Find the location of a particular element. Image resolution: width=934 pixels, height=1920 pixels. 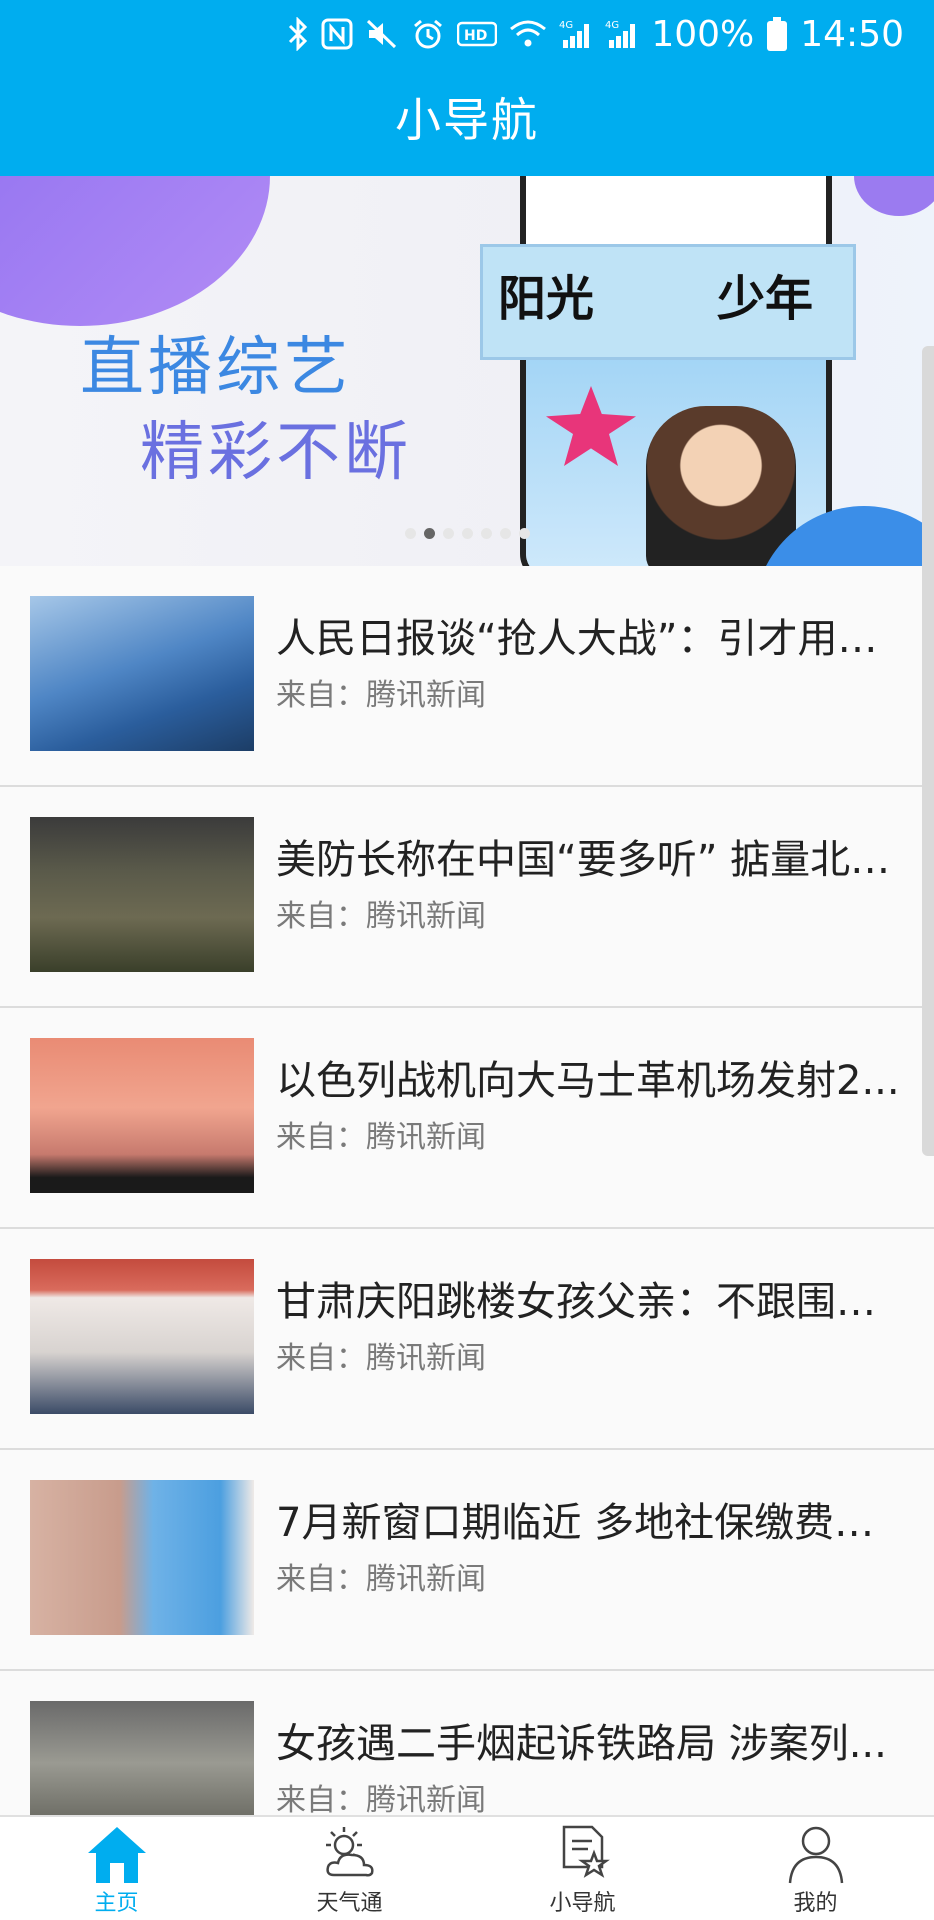

carousel-indicator is located at coordinates (467, 533).